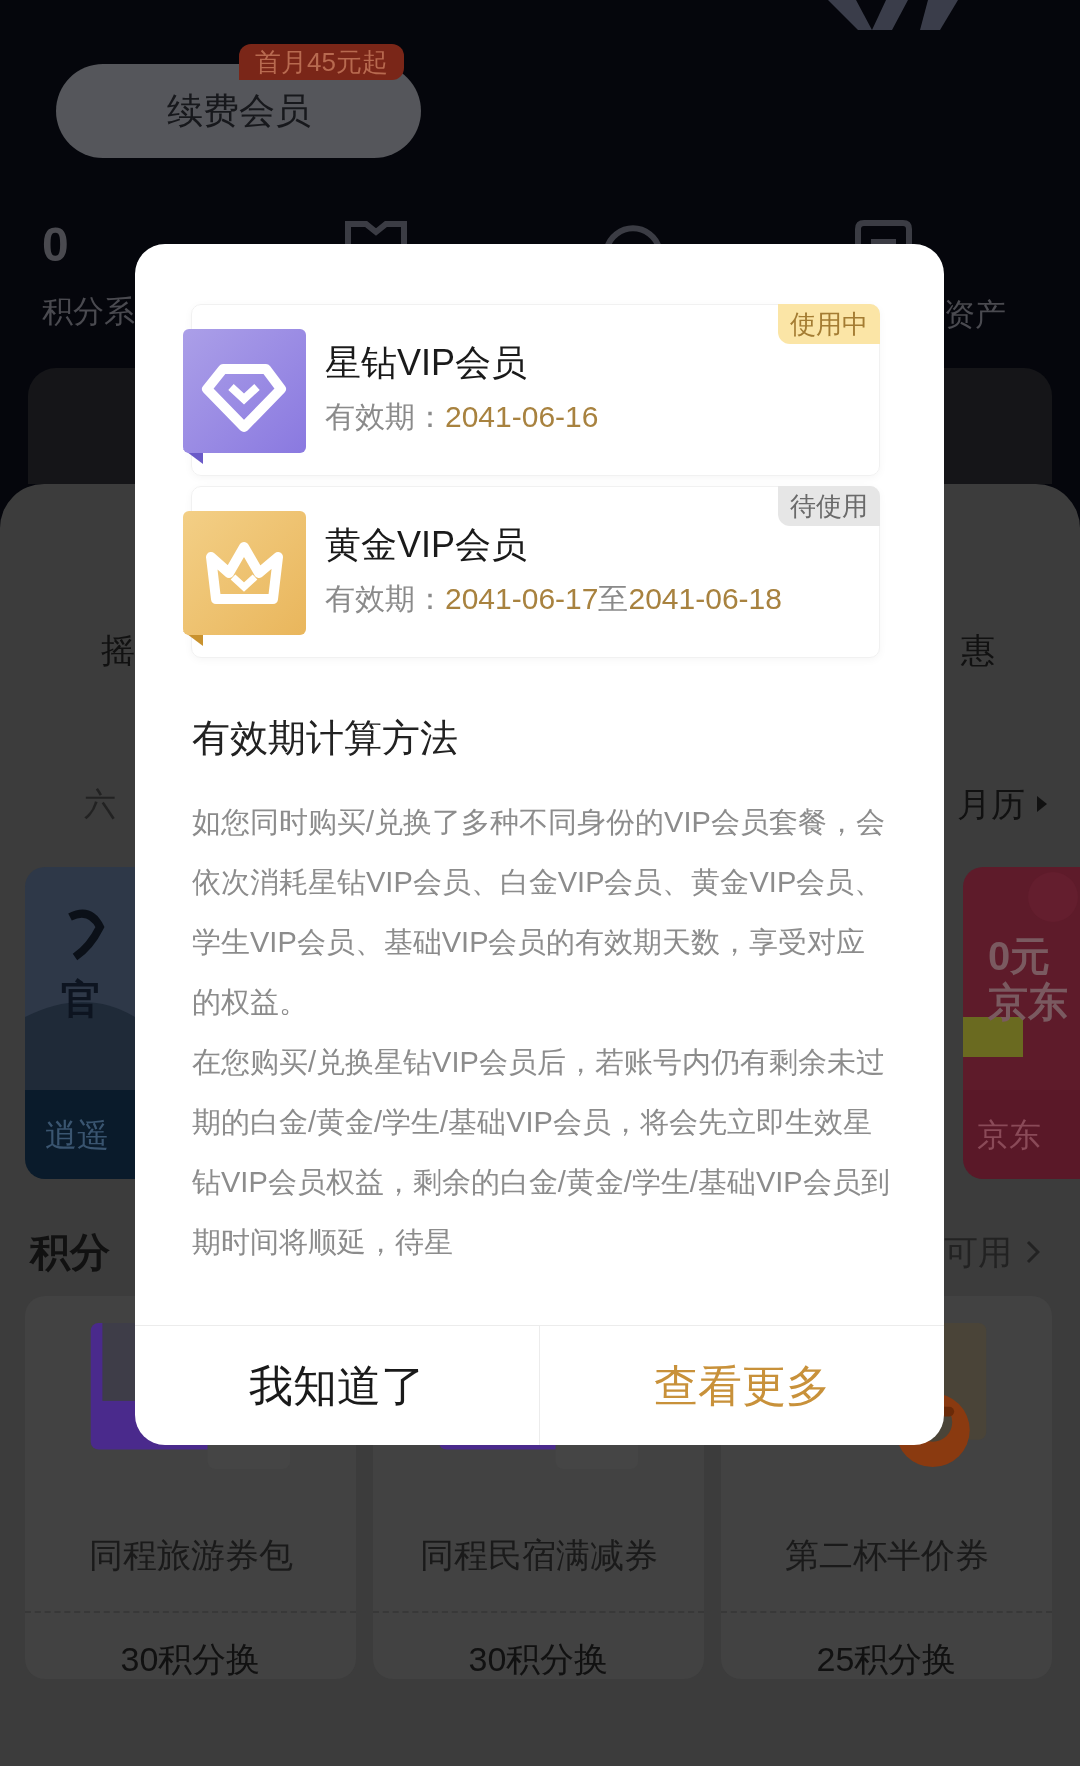 Image resolution: width=1080 pixels, height=1766 pixels. Describe the element at coordinates (77, 1135) in the screenshot. I see `banner-caption: 逍遥` at that location.